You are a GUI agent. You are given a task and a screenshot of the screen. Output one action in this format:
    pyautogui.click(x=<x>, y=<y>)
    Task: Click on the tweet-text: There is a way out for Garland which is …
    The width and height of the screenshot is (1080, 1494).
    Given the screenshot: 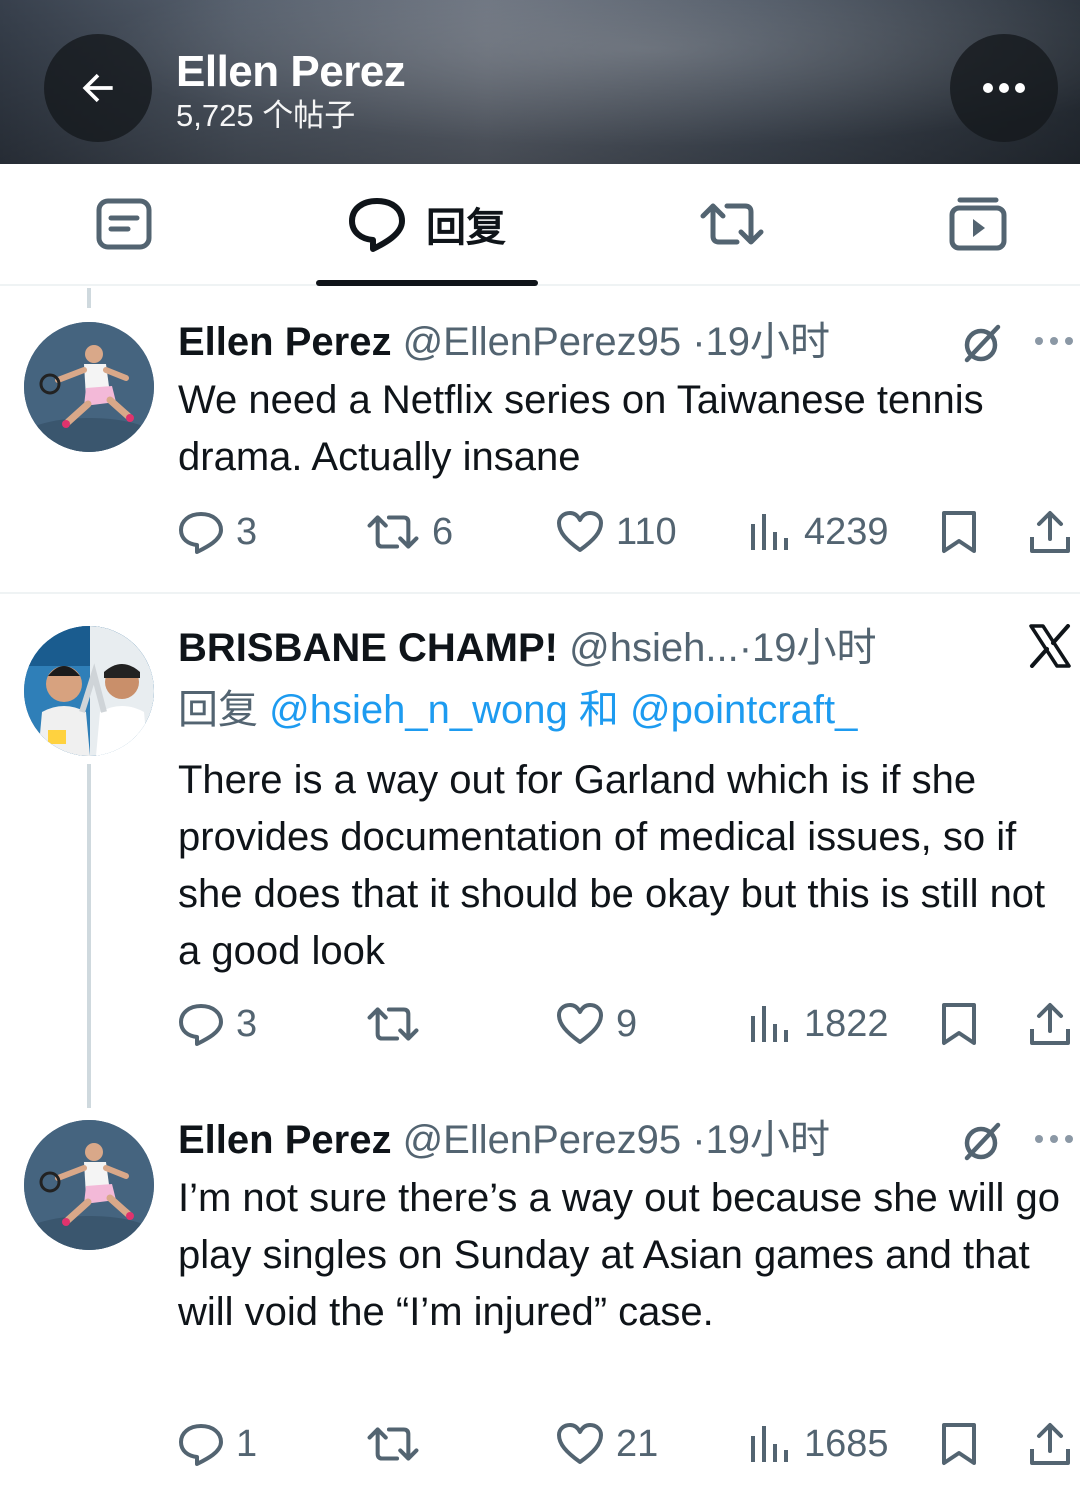 What is the action you would take?
    pyautogui.click(x=612, y=865)
    